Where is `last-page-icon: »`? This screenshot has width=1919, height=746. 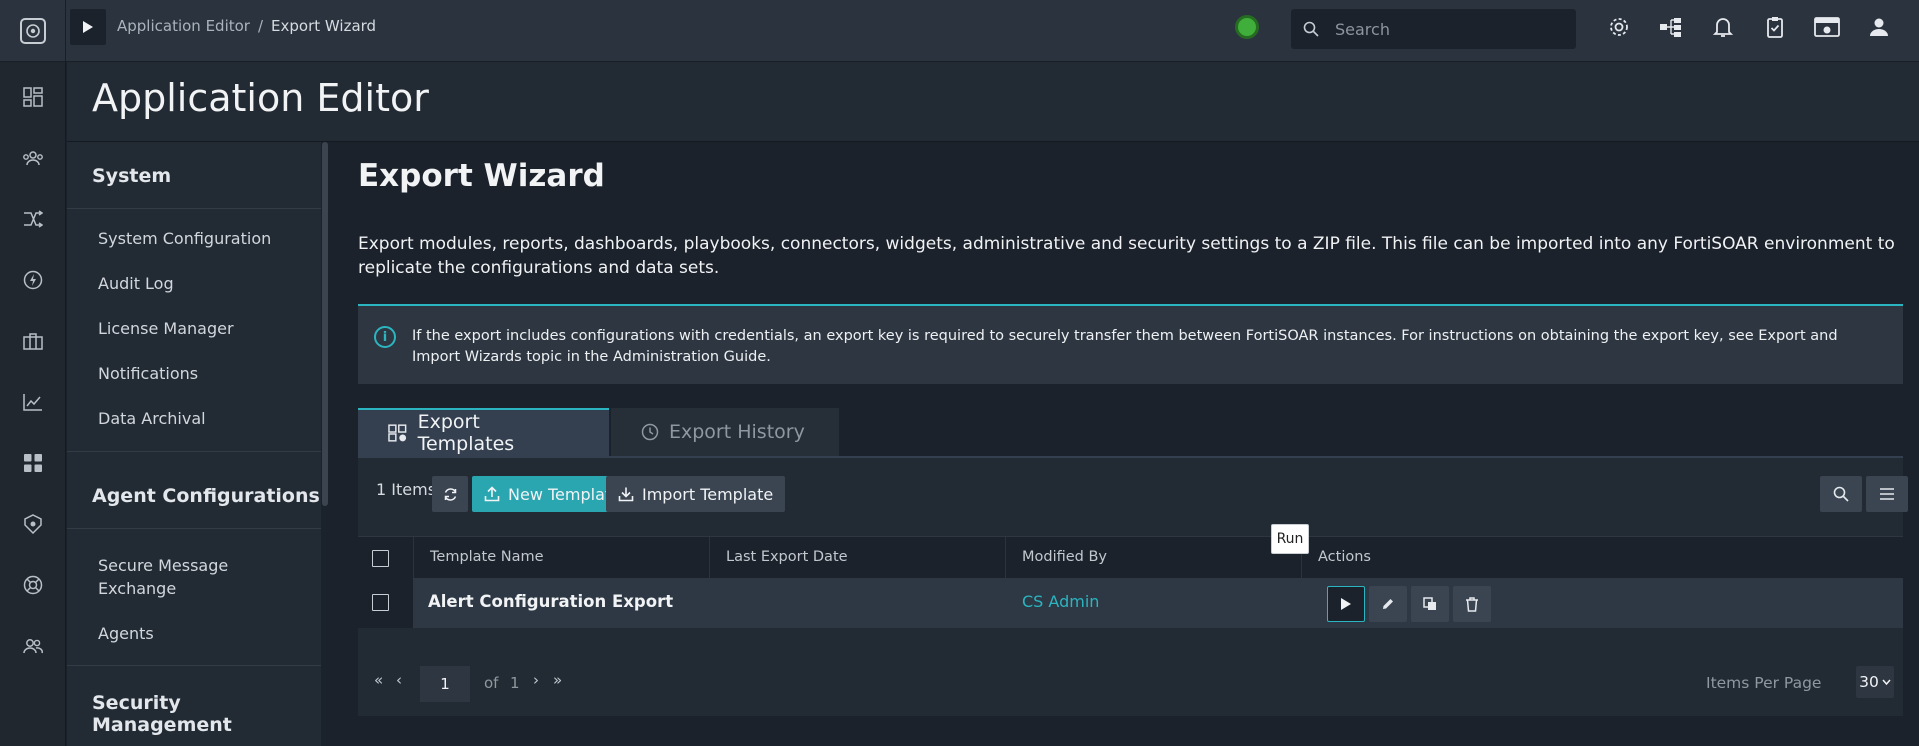
last-page-icon: » is located at coordinates (557, 680).